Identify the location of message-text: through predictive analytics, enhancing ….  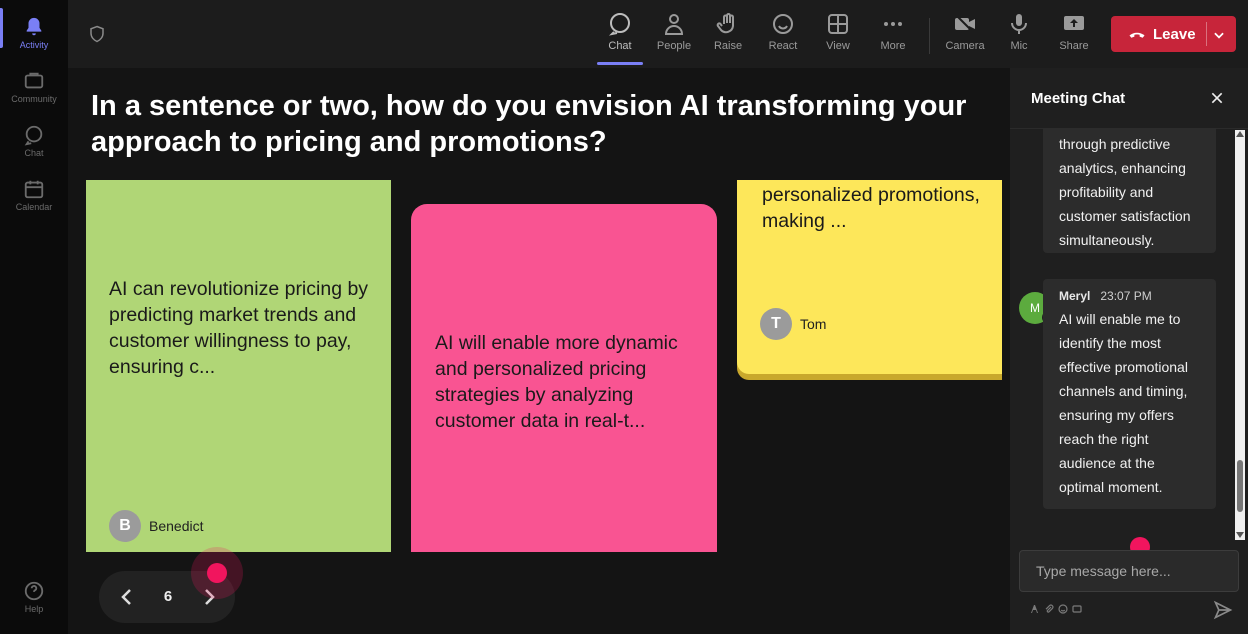
(1125, 192).